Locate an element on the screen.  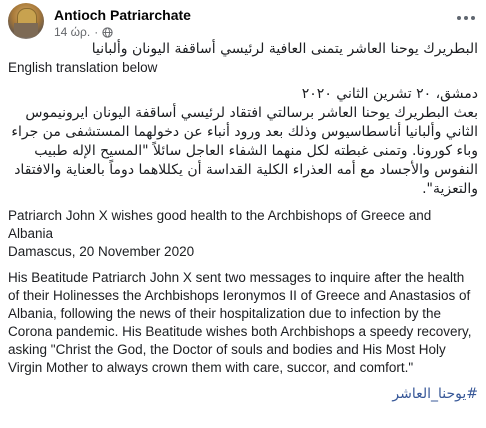
globe-icon is located at coordinates (107, 32).